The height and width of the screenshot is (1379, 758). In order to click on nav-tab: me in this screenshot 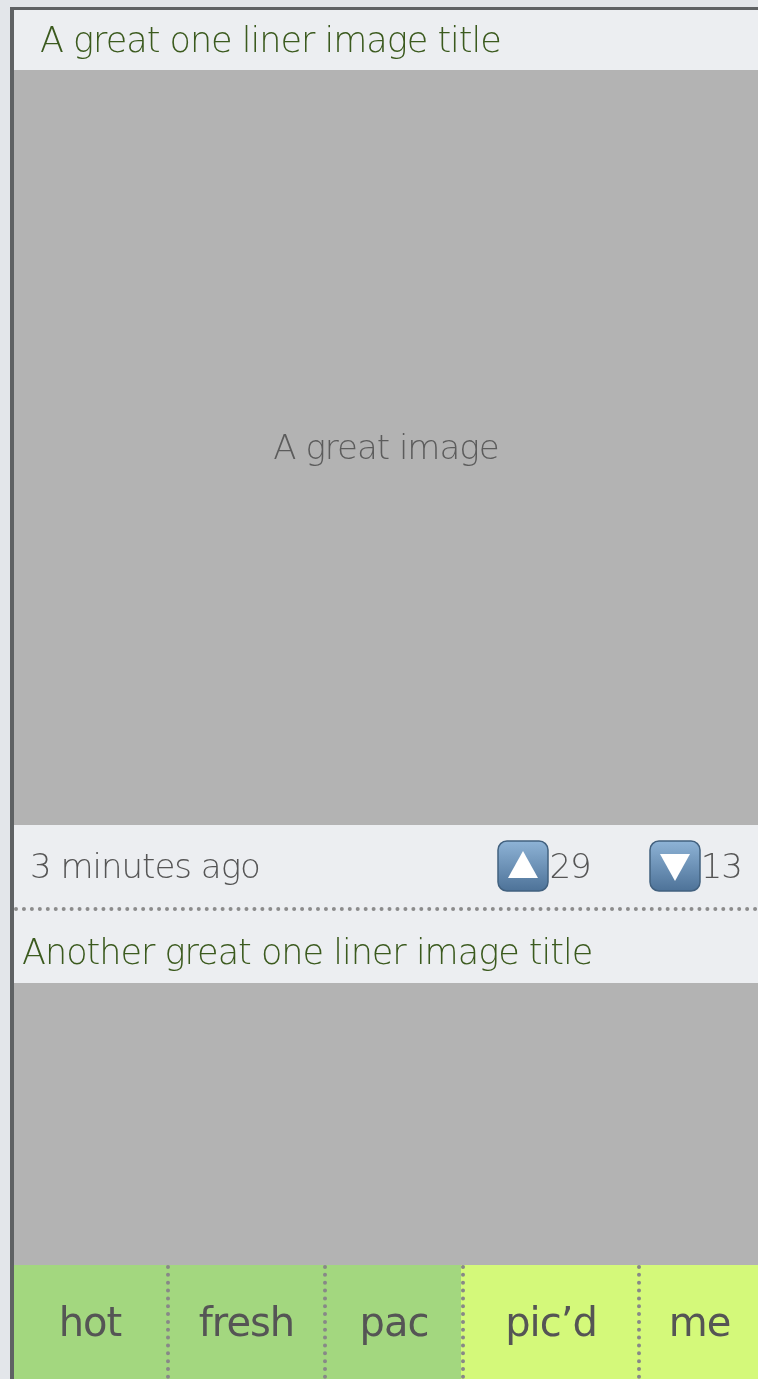, I will do `click(697, 1322)`.